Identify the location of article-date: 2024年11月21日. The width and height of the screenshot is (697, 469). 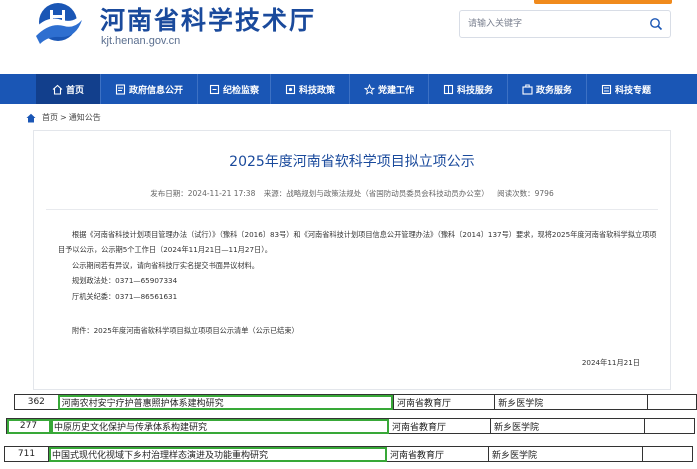
(610, 362).